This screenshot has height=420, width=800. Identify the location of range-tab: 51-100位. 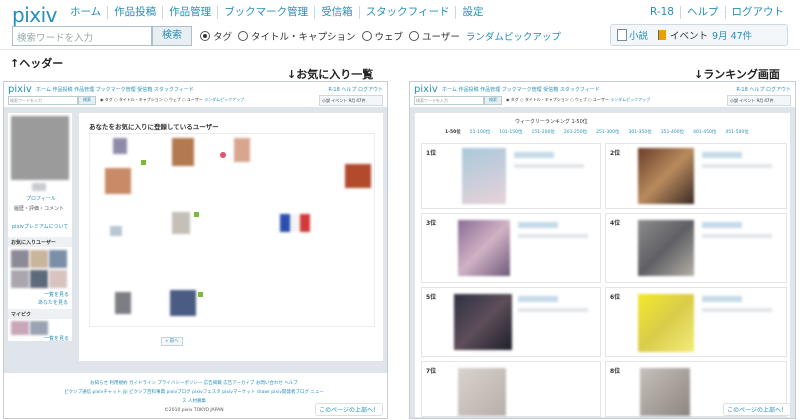
(480, 132).